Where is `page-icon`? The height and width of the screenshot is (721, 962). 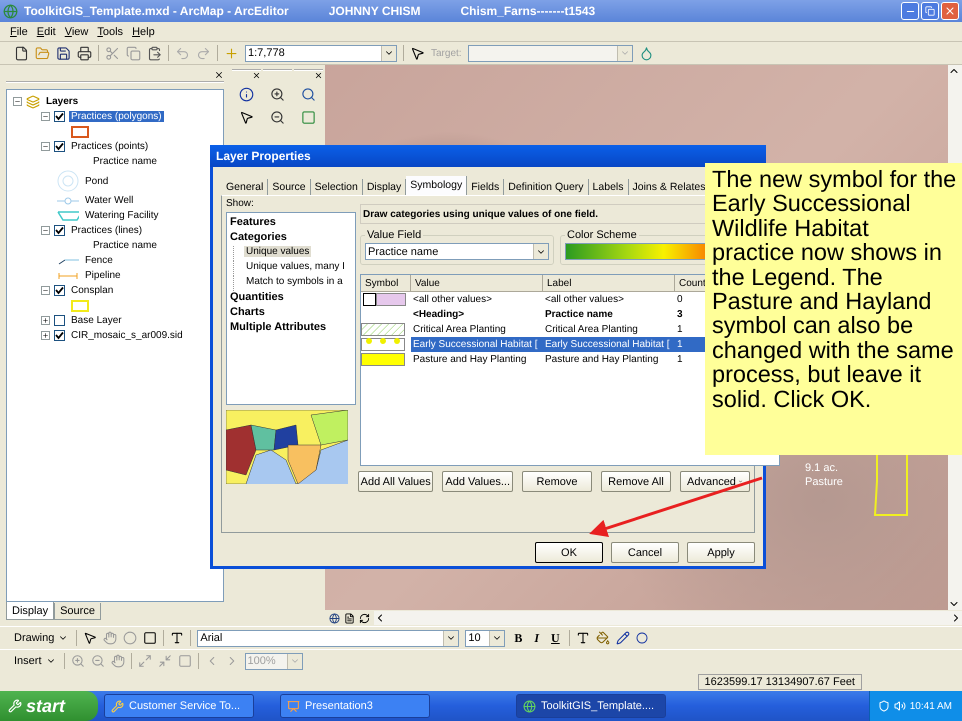 page-icon is located at coordinates (349, 618).